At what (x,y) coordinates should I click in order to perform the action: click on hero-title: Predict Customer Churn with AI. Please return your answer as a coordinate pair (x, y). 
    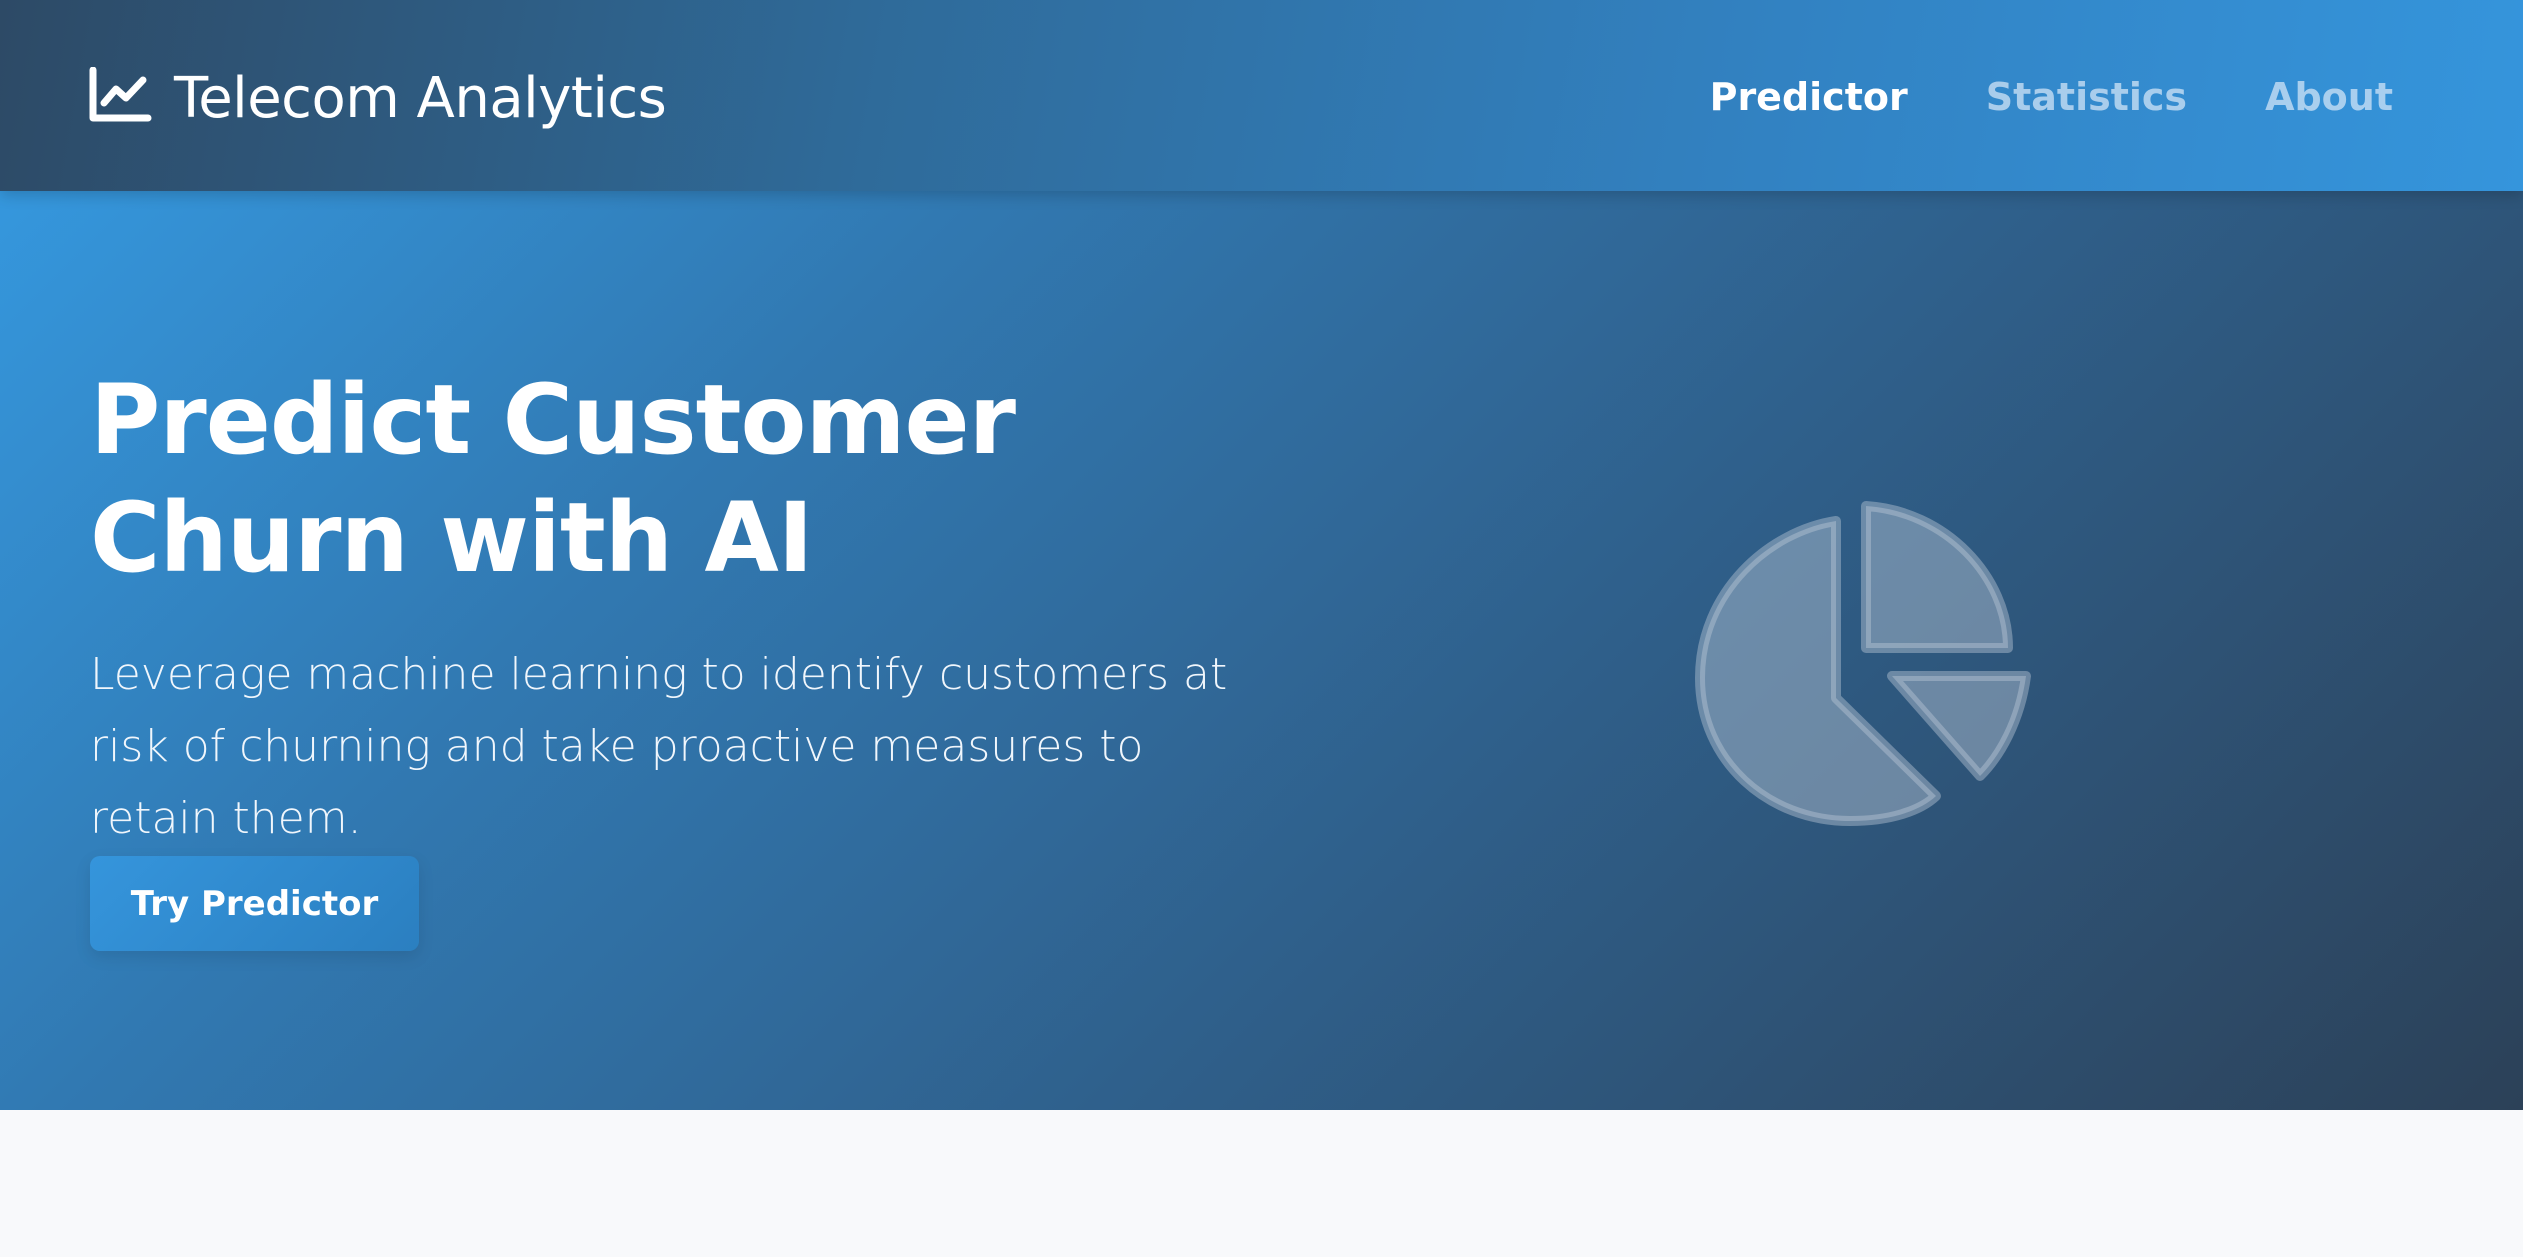
    Looking at the image, I should click on (553, 479).